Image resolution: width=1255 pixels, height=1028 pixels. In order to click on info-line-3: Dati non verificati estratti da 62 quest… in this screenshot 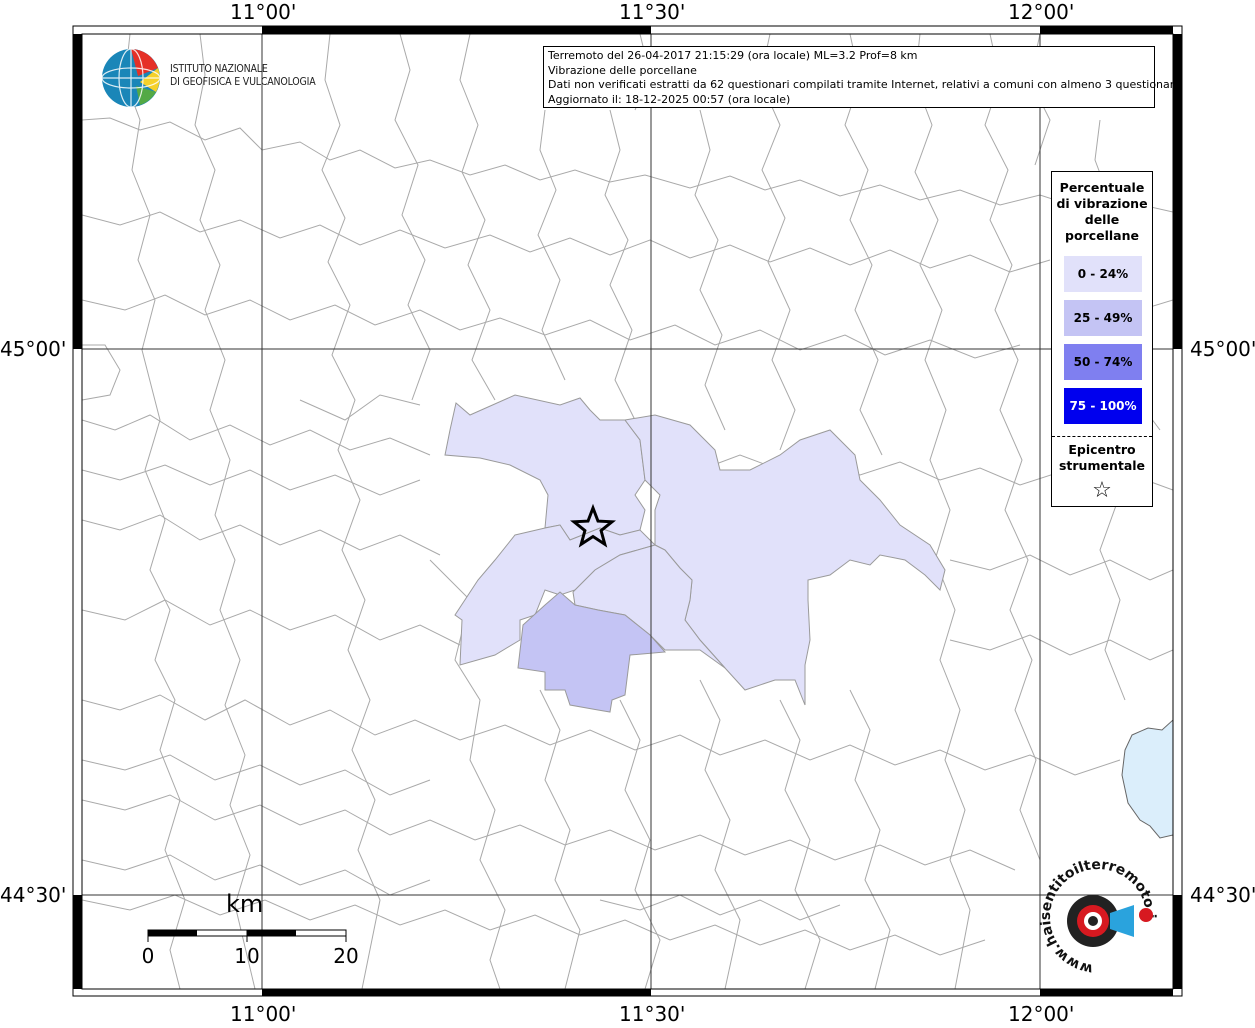, I will do `click(864, 85)`.